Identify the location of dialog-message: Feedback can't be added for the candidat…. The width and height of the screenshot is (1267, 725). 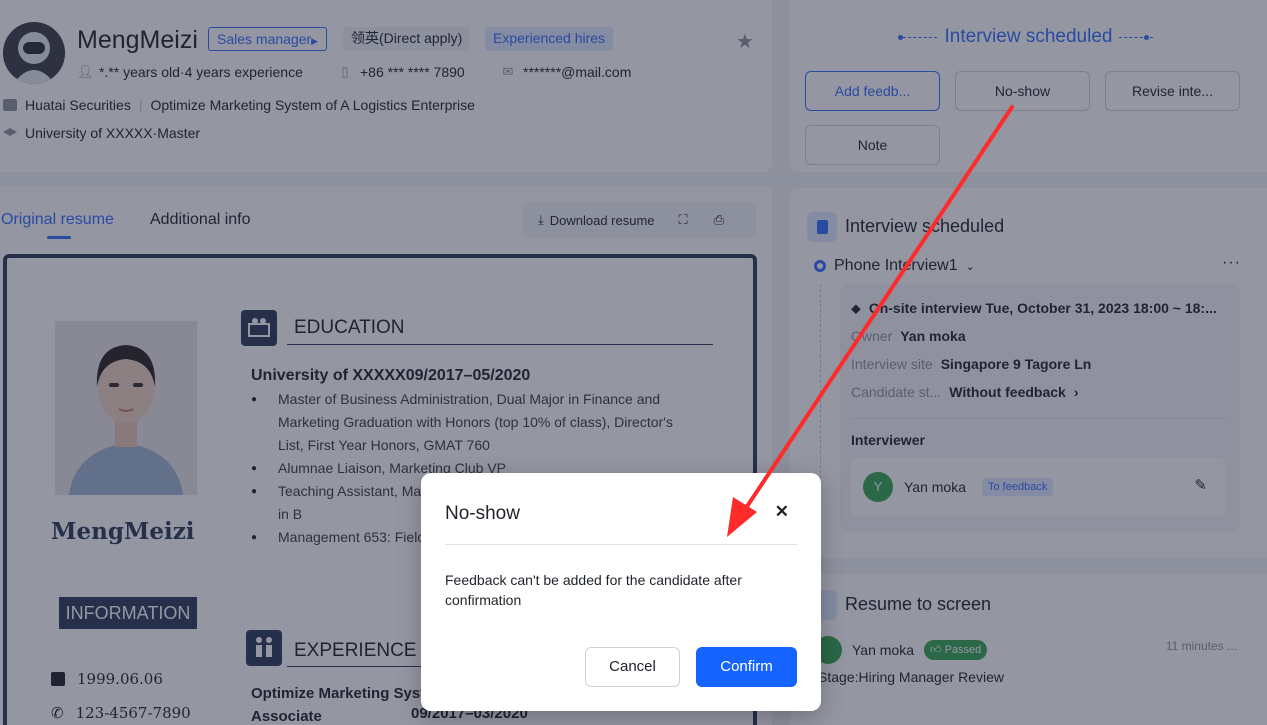
(593, 590).